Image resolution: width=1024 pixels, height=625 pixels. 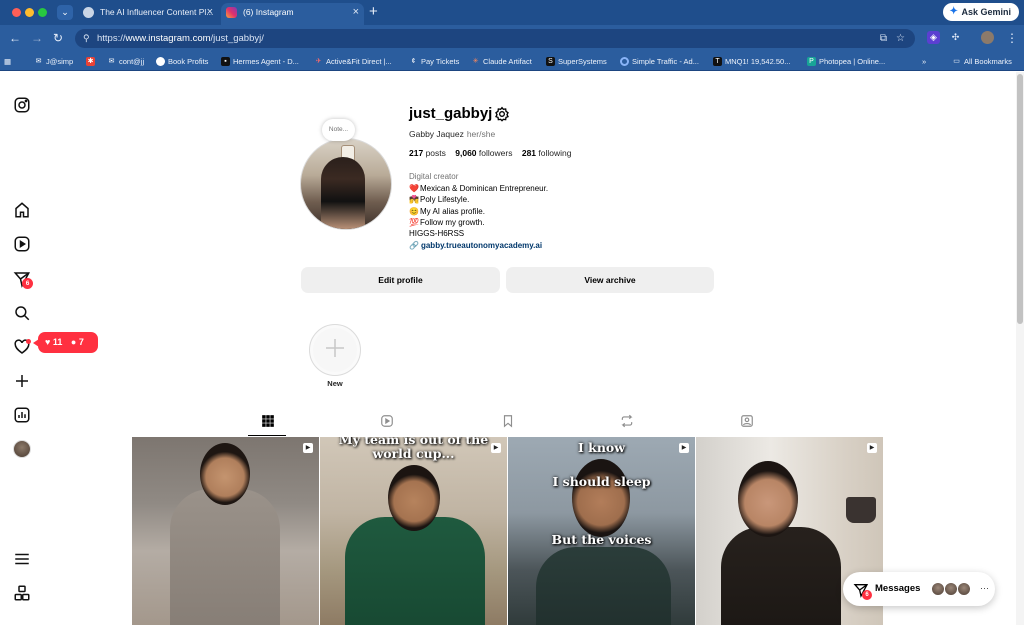 What do you see at coordinates (547, 153) in the screenshot?
I see `following-stat: 281 following` at bounding box center [547, 153].